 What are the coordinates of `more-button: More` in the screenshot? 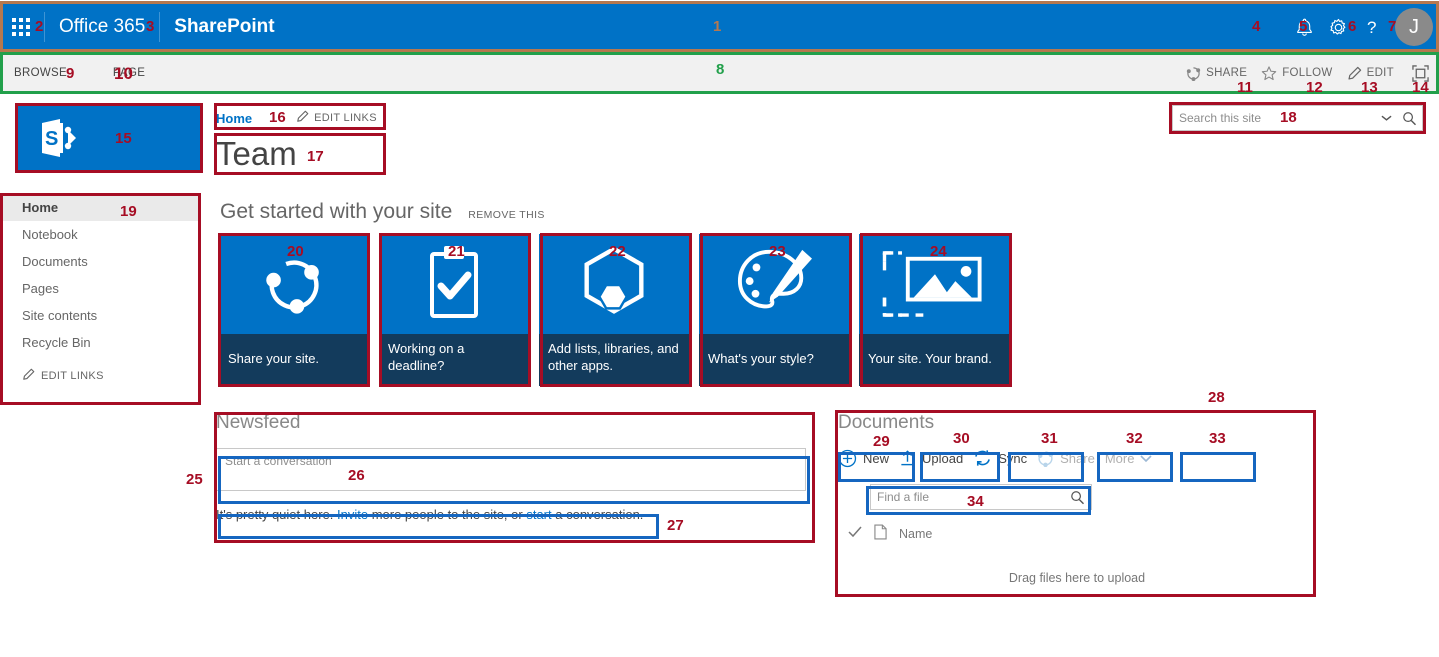 It's located at (1129, 458).